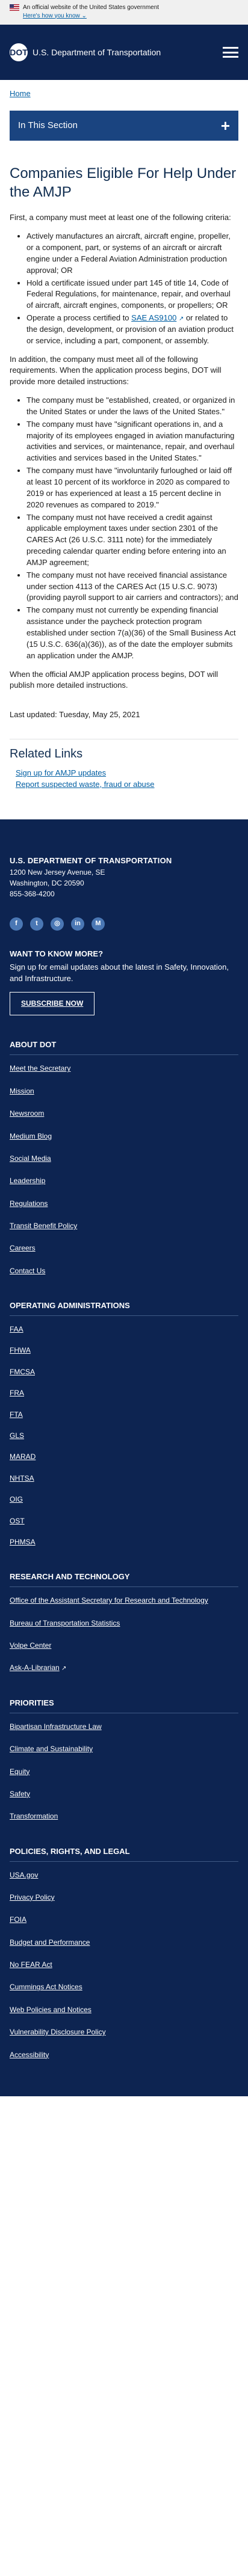 The image size is (248, 2576). I want to click on footer-link: FMCSA, so click(22, 1372).